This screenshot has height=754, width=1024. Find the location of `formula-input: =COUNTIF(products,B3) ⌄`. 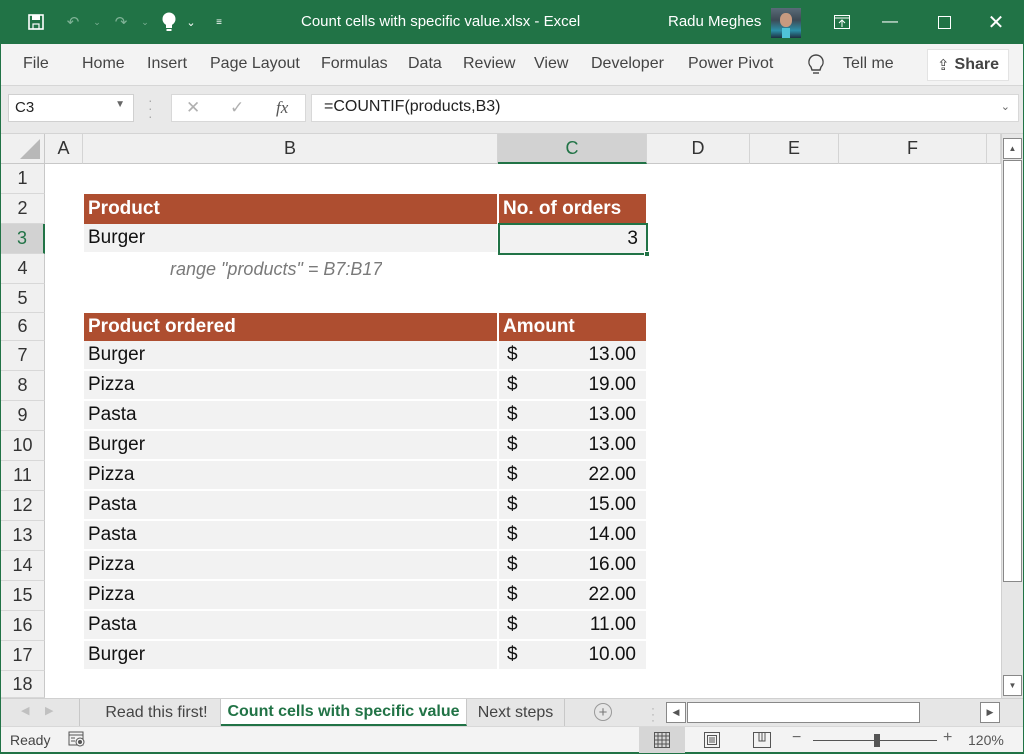

formula-input: =COUNTIF(products,B3) ⌄ is located at coordinates (665, 108).